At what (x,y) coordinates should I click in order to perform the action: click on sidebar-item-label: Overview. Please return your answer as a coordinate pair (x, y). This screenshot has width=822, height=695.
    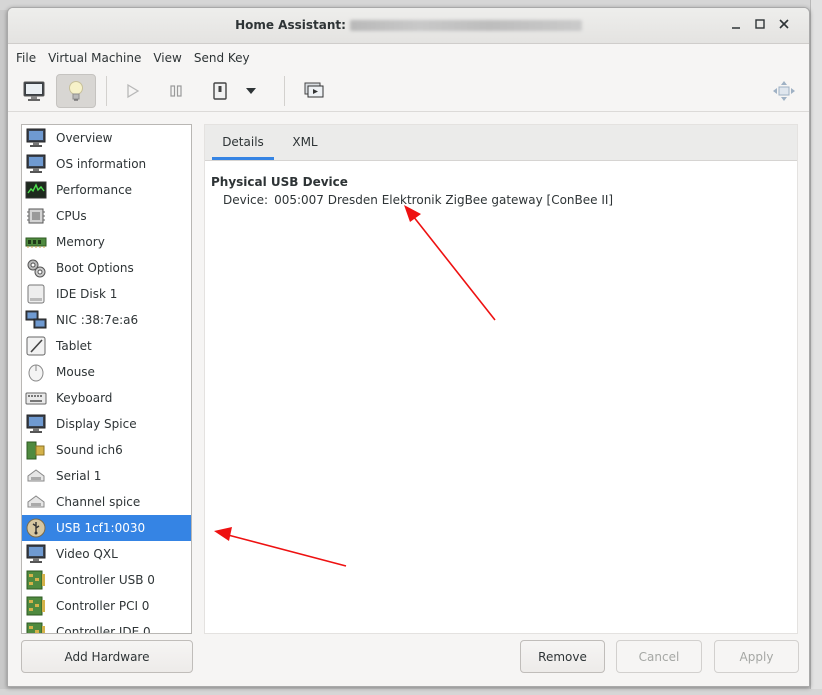
    Looking at the image, I should click on (84, 138).